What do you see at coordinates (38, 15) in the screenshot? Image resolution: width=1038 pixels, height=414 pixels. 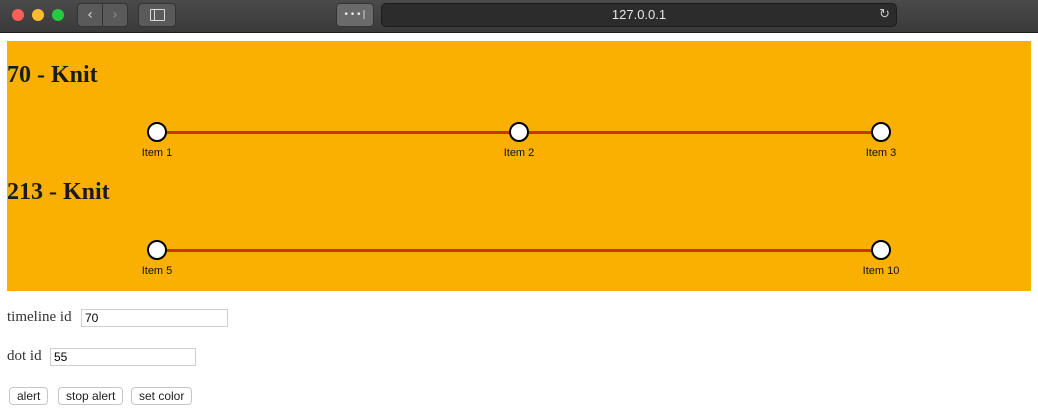 I see `minimize-window-button` at bounding box center [38, 15].